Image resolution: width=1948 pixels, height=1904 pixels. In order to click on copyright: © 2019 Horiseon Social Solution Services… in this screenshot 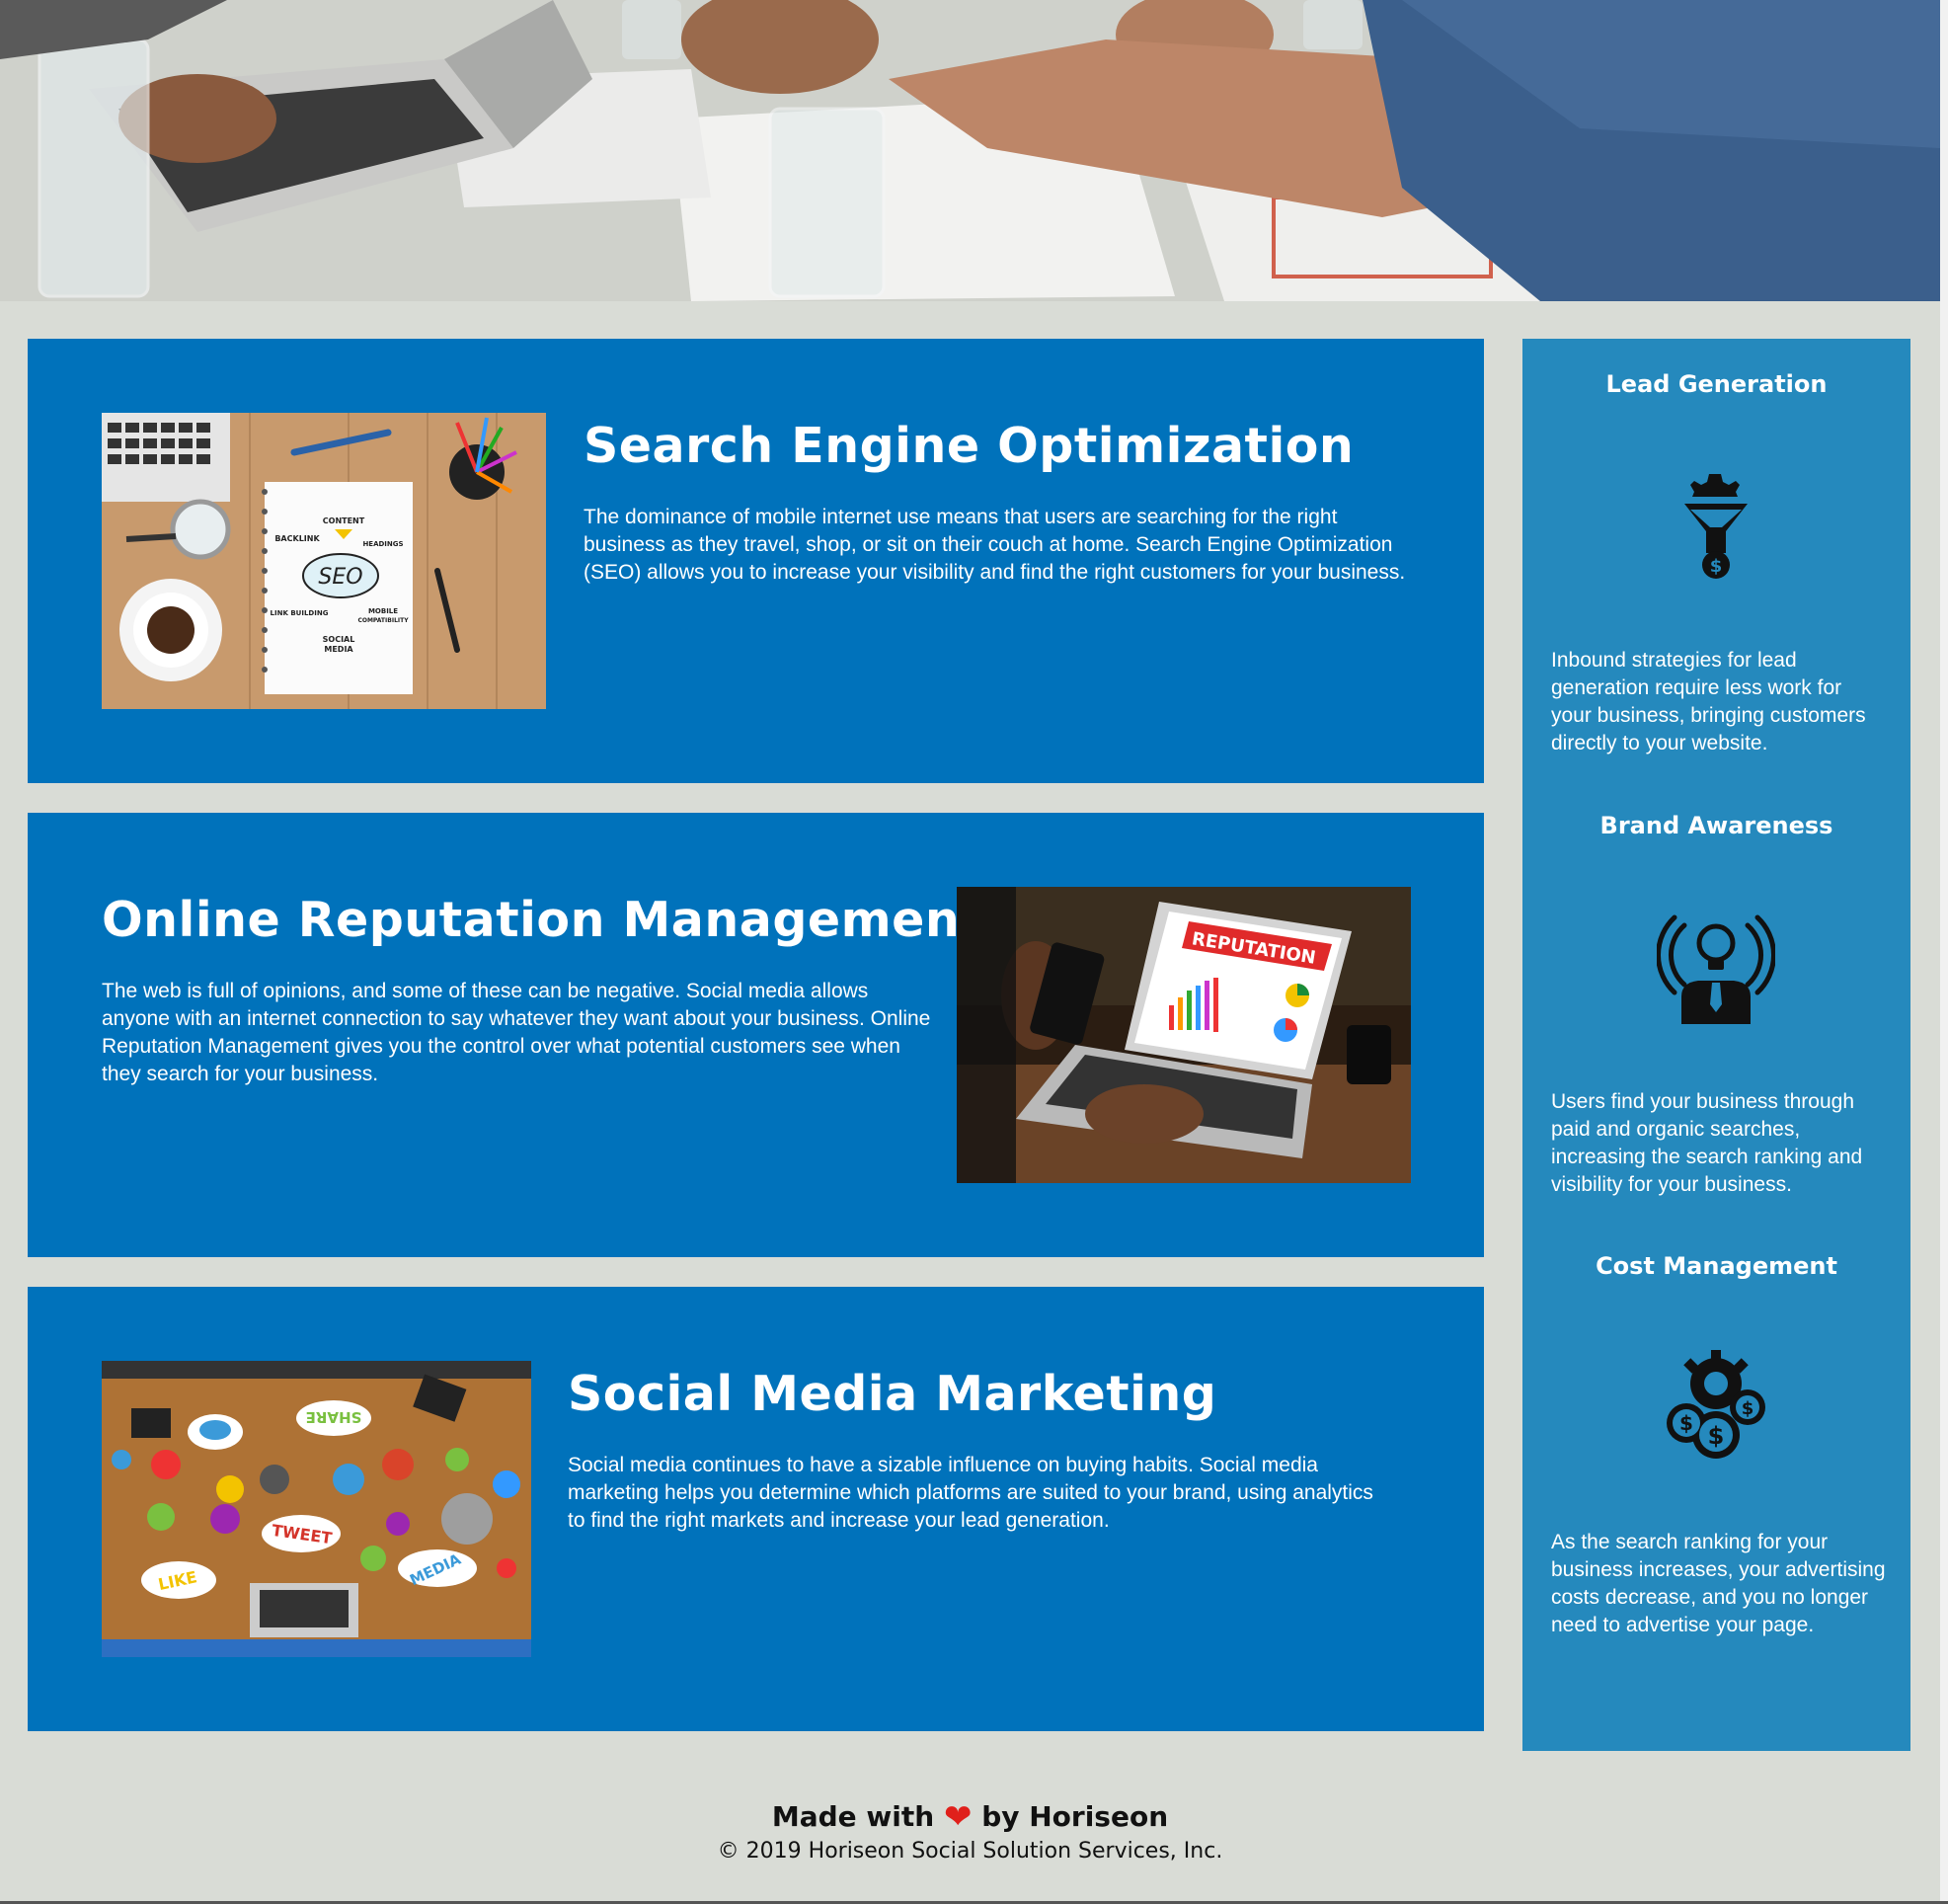, I will do `click(970, 1851)`.